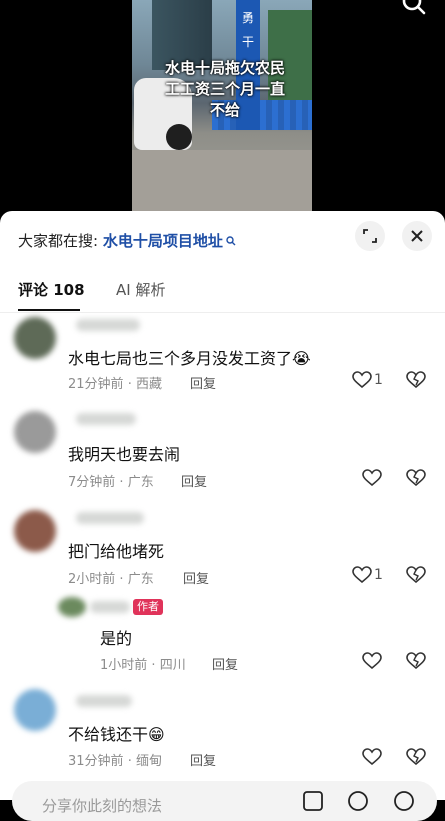  I want to click on comment-item: 我明天也要去闹 7分钟前 · 广东 回复, so click(222, 452).